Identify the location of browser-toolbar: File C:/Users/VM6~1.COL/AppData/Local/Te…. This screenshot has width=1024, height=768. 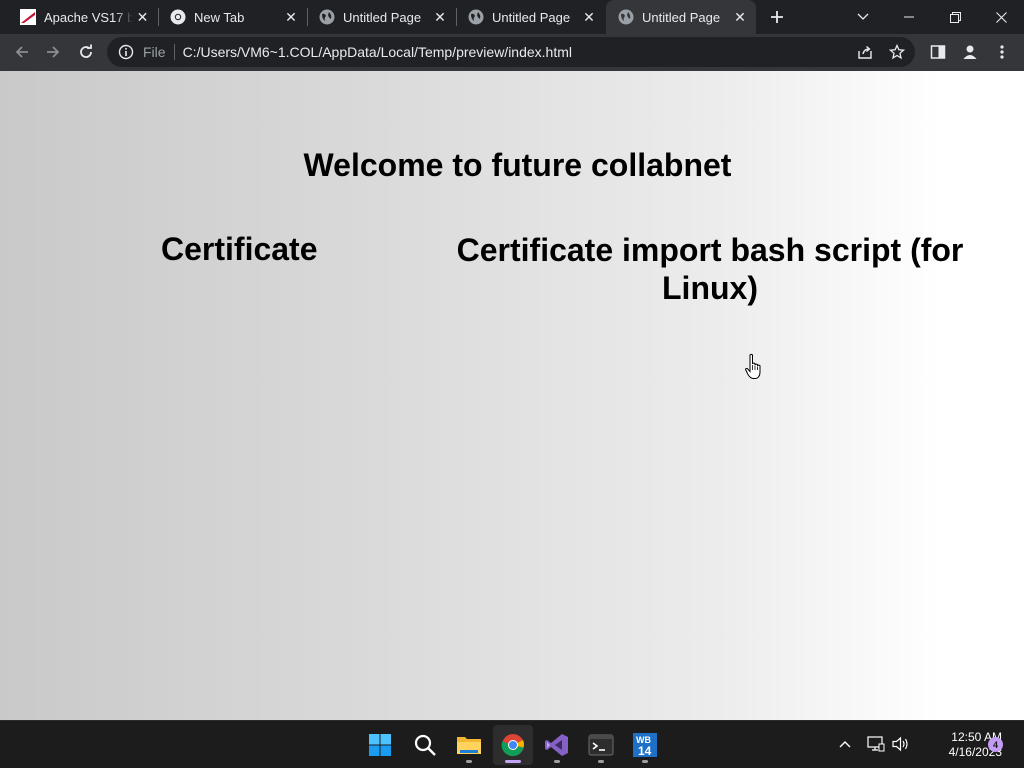
(512, 52).